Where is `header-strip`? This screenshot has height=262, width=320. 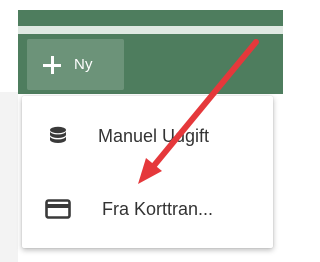 header-strip is located at coordinates (150, 18).